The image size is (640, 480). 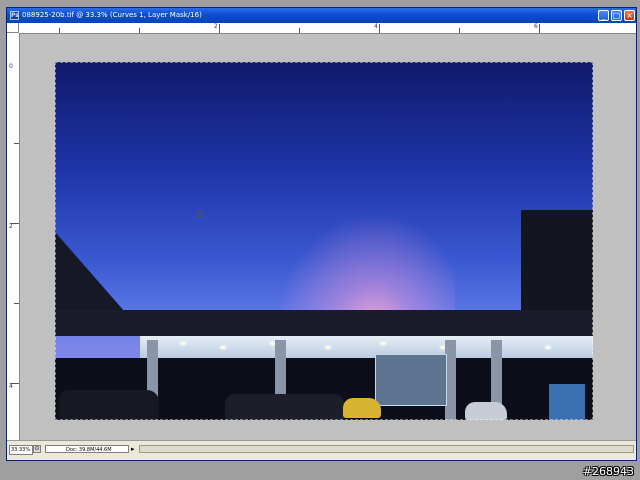 I want to click on brush-cursor, so click(x=200, y=214).